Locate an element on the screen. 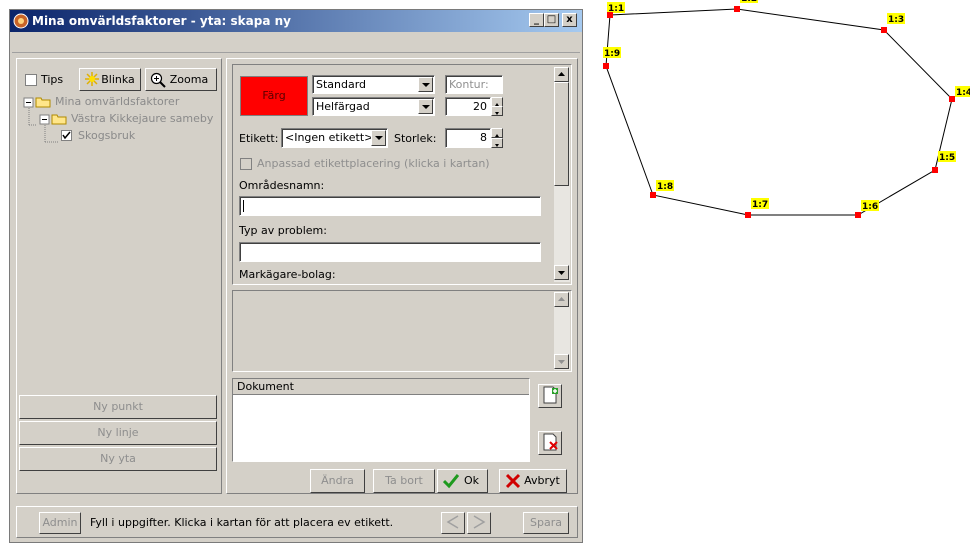 This screenshot has width=970, height=545. fill-select: Helfärgad is located at coordinates (373, 106).